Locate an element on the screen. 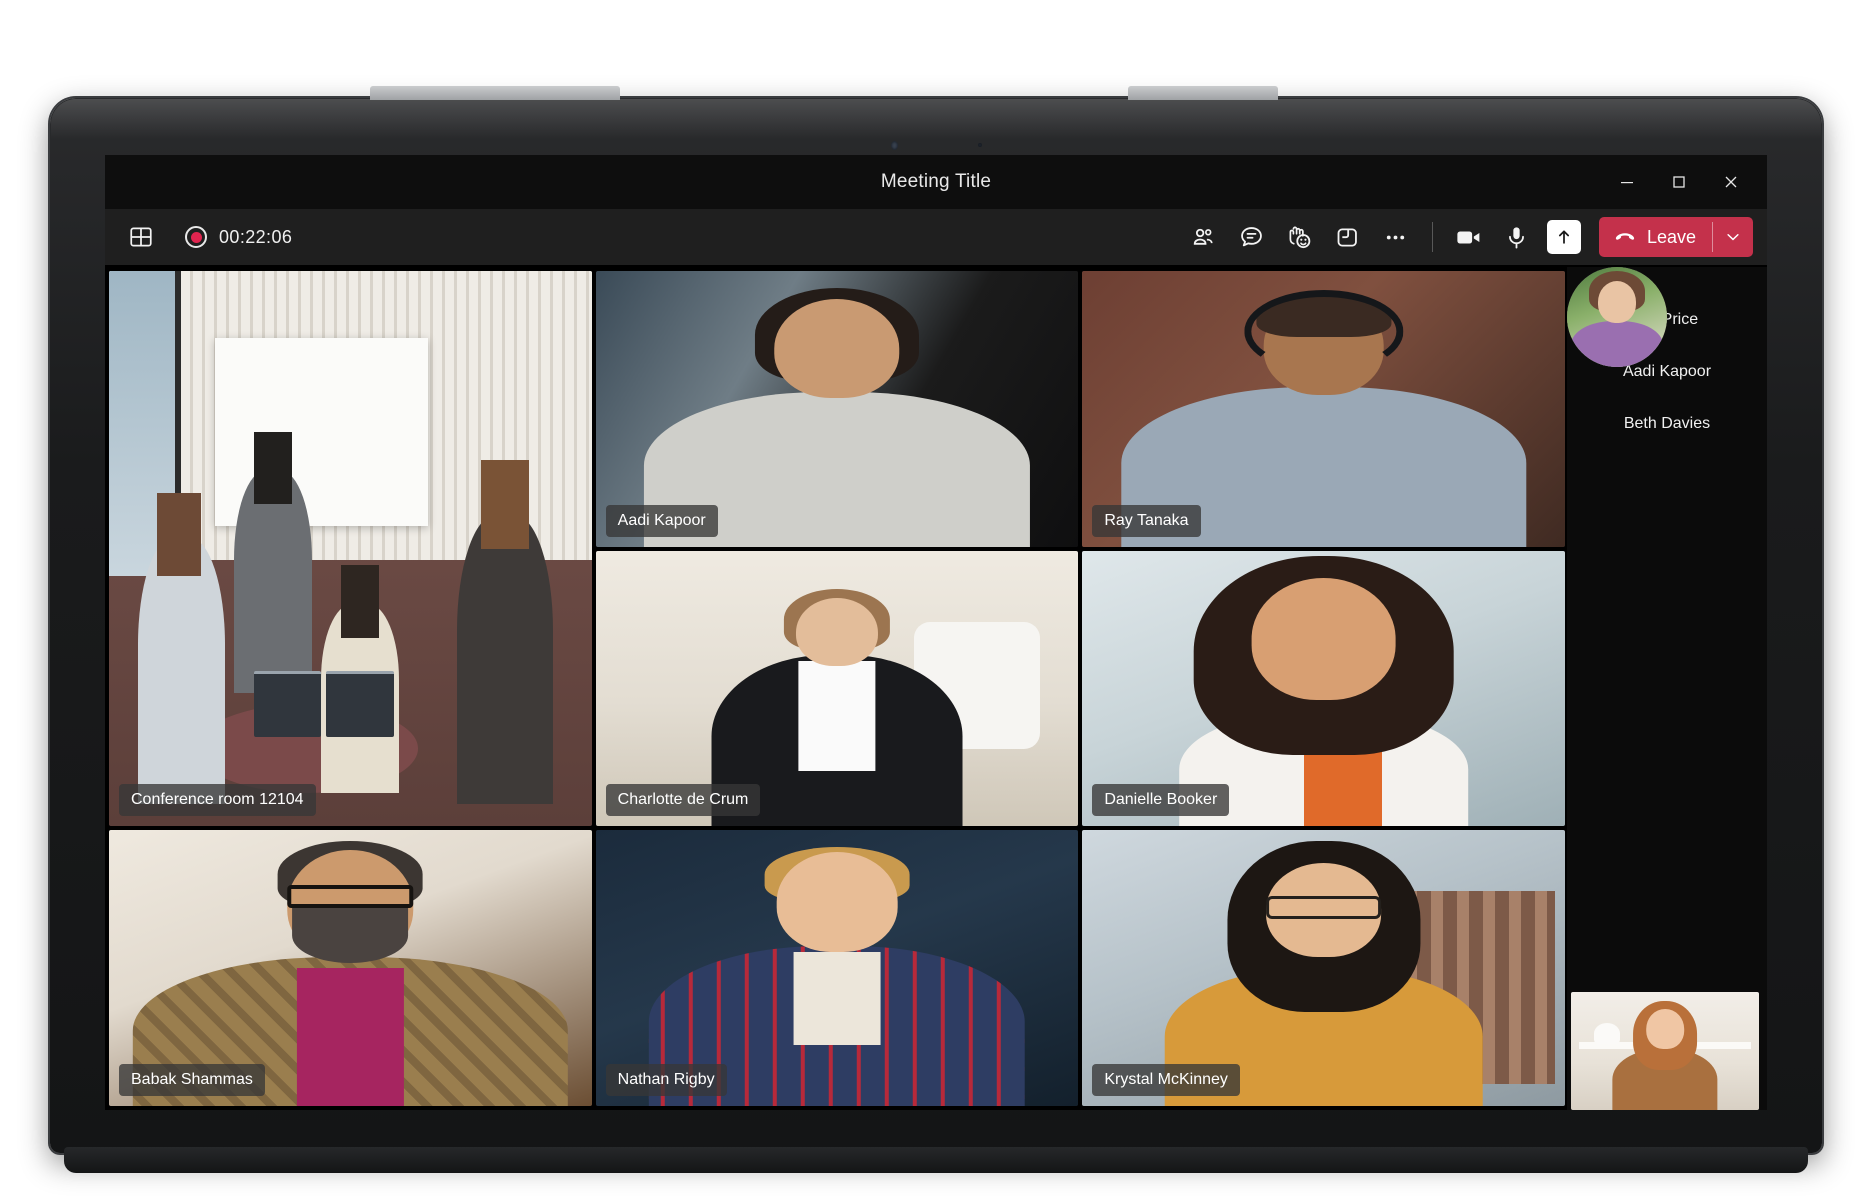 The height and width of the screenshot is (1200, 1870). minimize-icon is located at coordinates (1627, 183).